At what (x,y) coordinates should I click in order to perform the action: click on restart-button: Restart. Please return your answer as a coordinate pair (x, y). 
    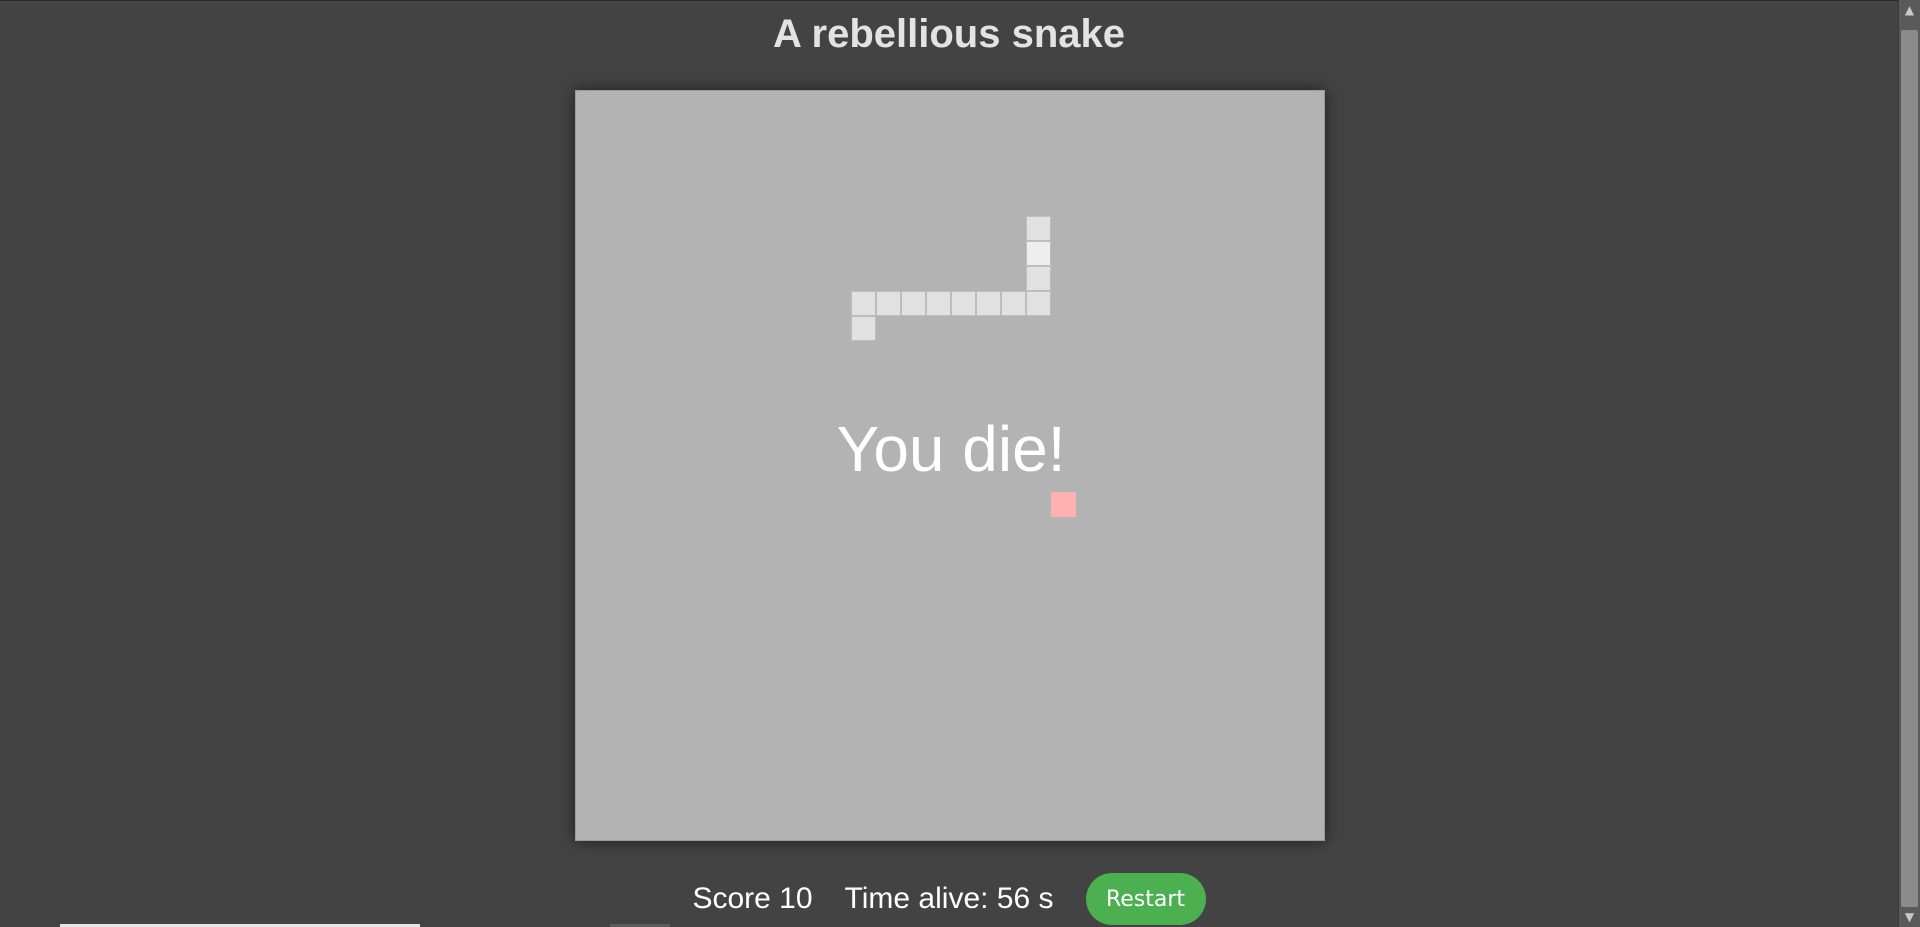
    Looking at the image, I should click on (1145, 899).